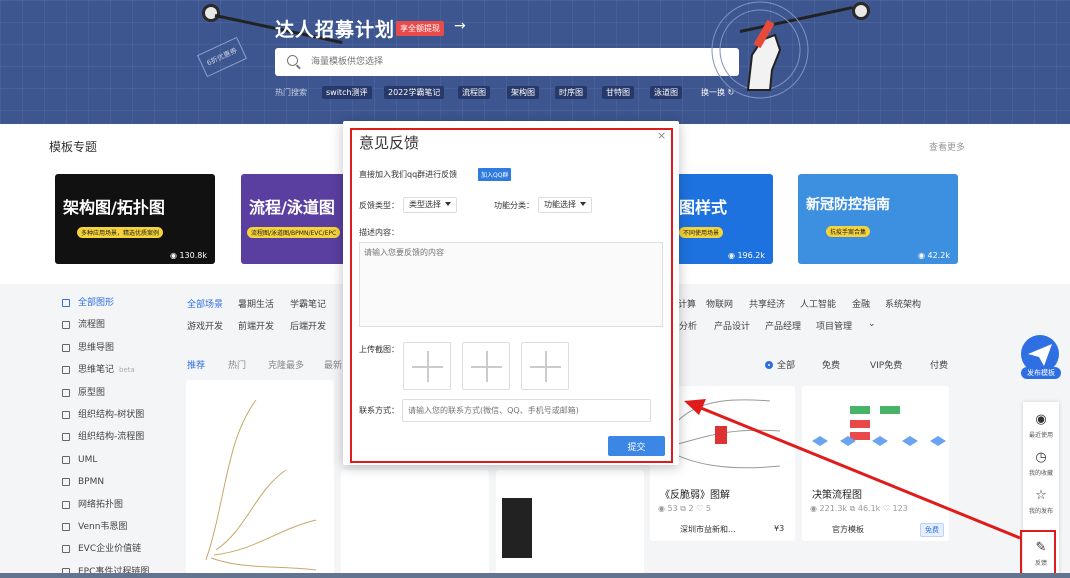 The width and height of the screenshot is (1070, 578). Describe the element at coordinates (848, 205) in the screenshot. I see `card-title: 新冠防控指南` at that location.